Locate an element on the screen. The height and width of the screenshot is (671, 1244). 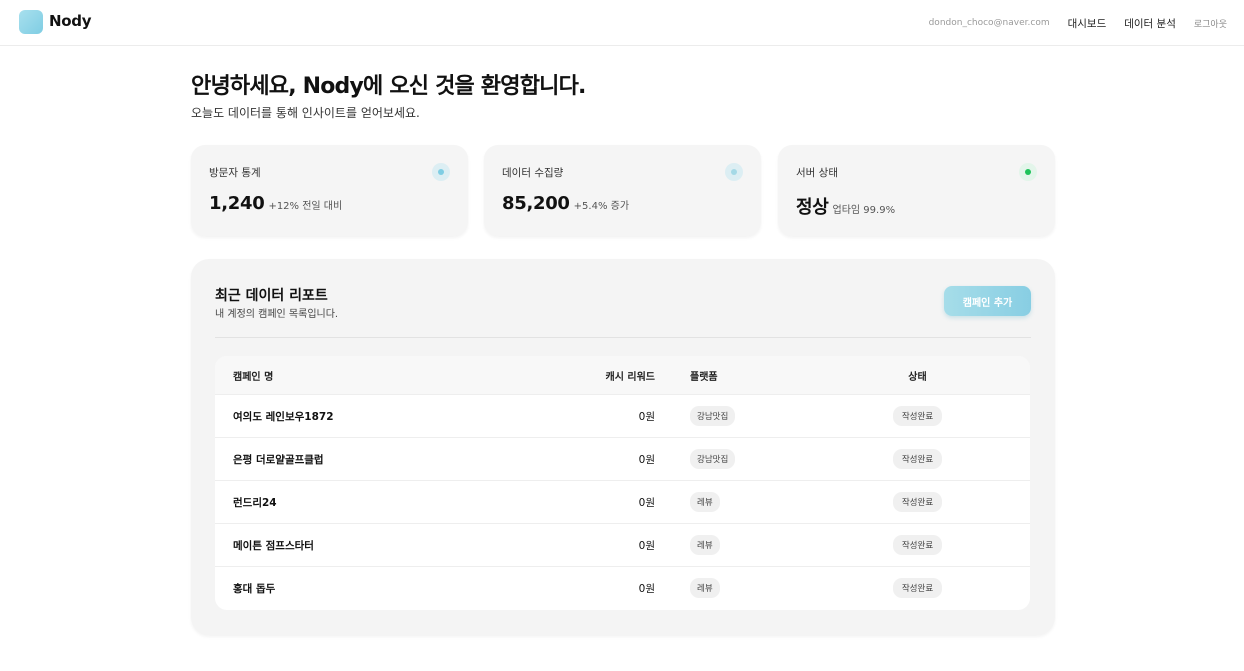
header-nav: dondon_choco@naver.com 대시보드 데이터 분석 로그아웃 is located at coordinates (1078, 23).